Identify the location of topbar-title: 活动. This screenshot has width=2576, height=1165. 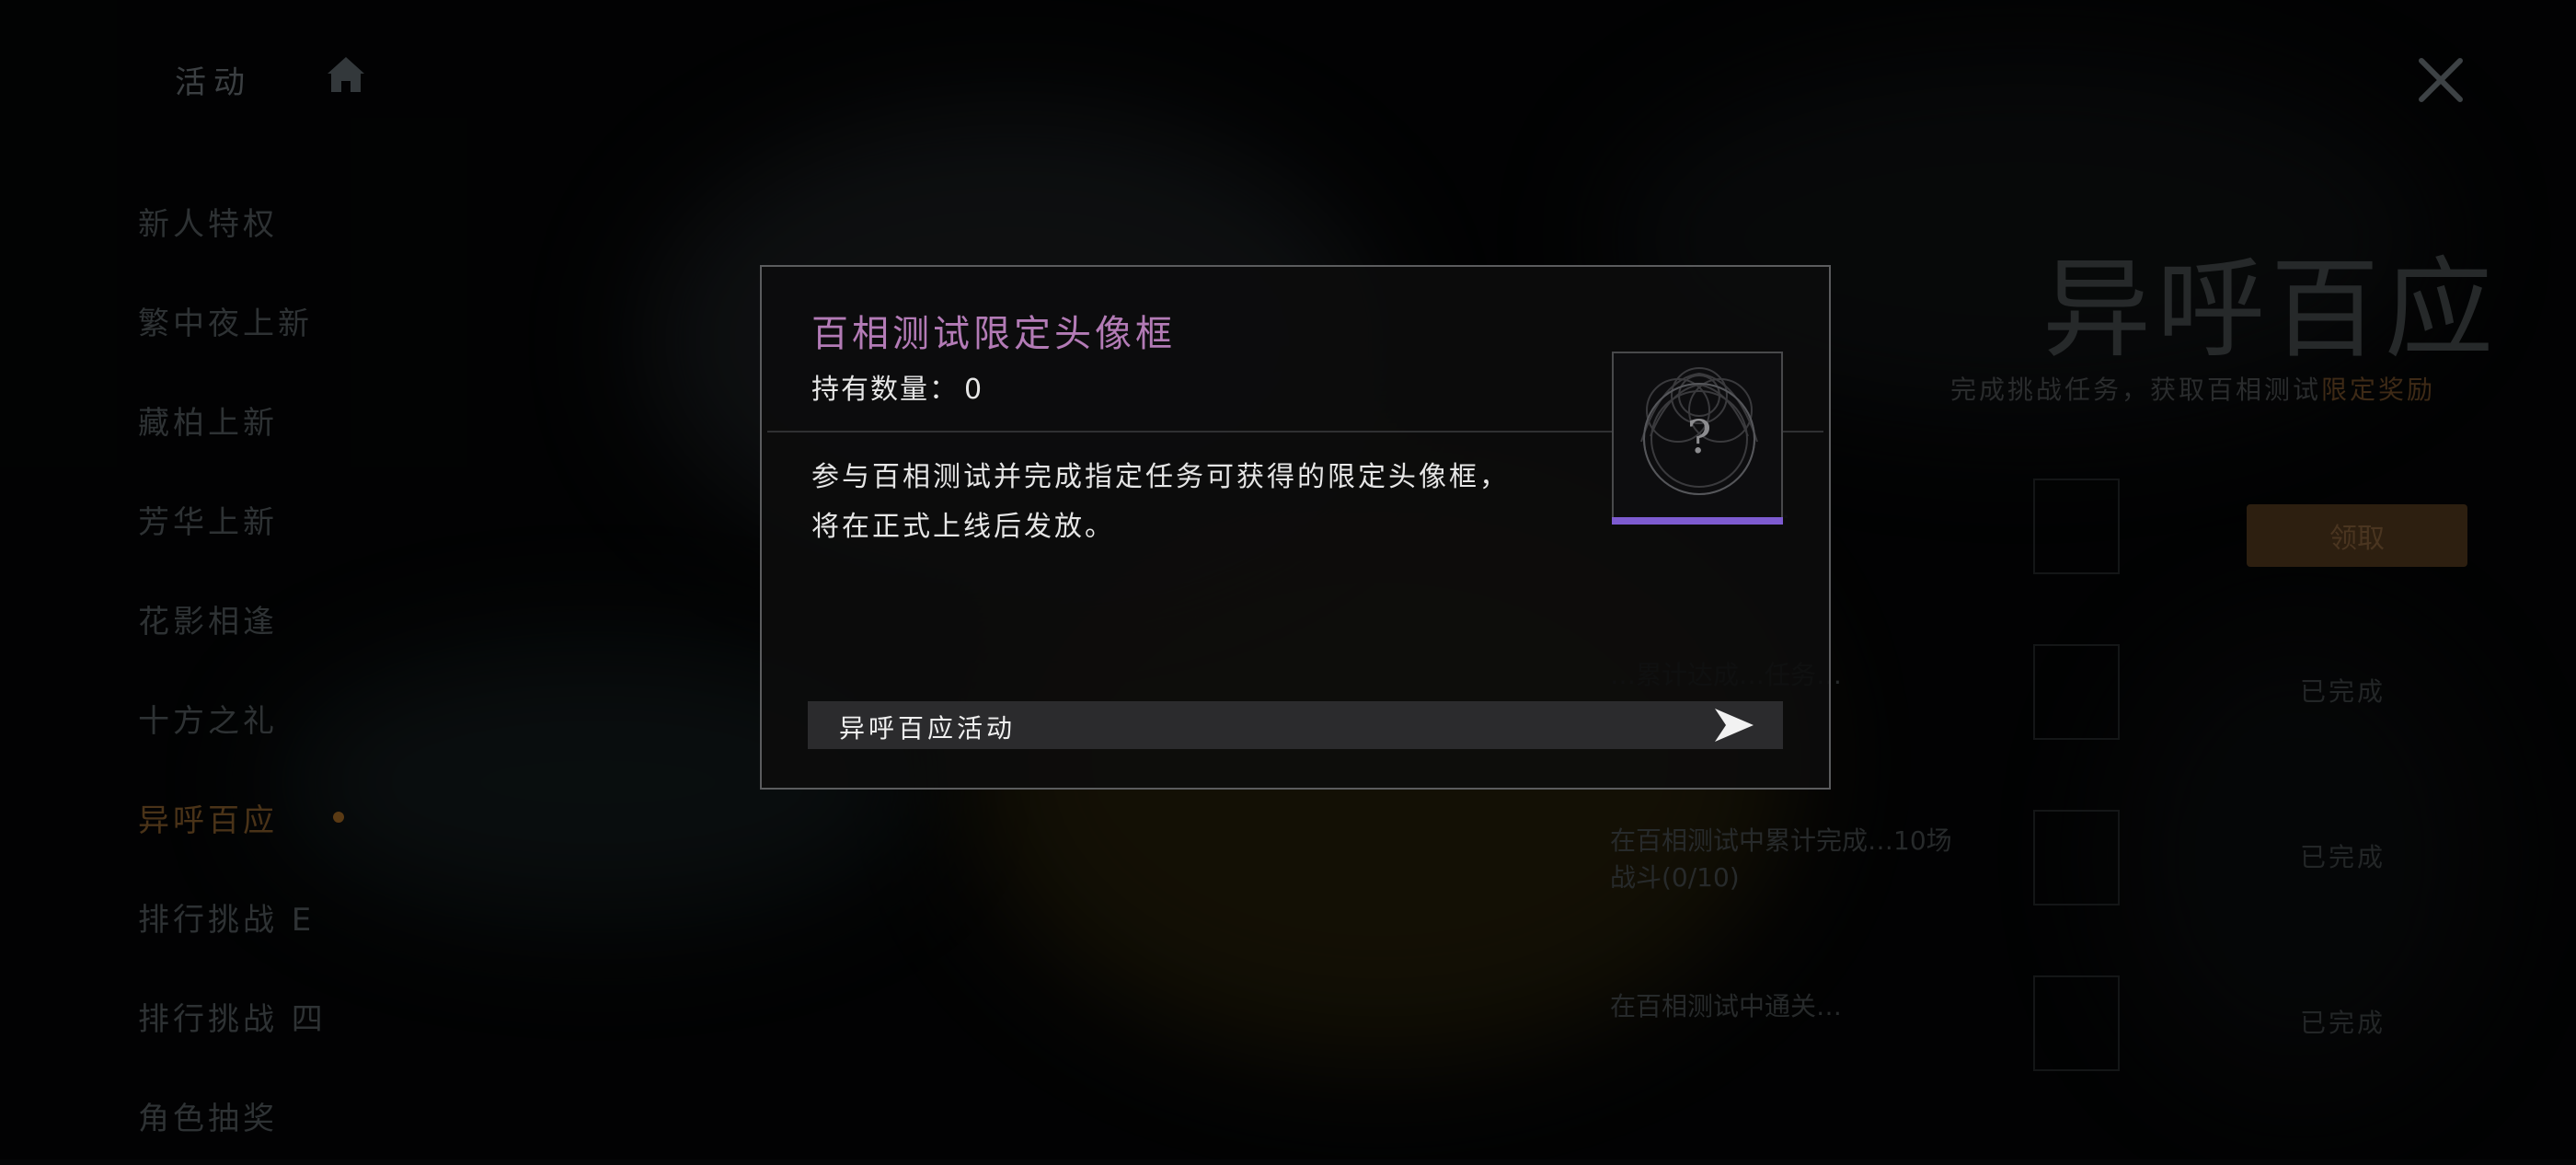
(213, 82).